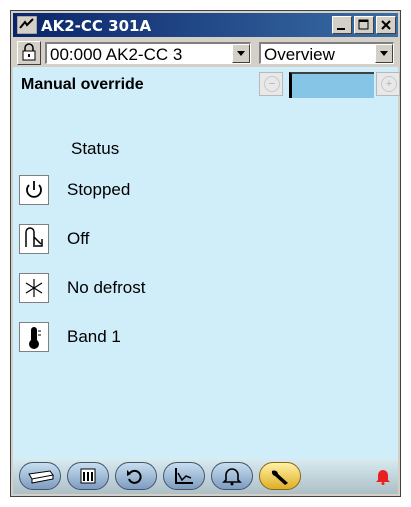 The width and height of the screenshot is (411, 507). I want to click on fan-icon, so click(34, 239).